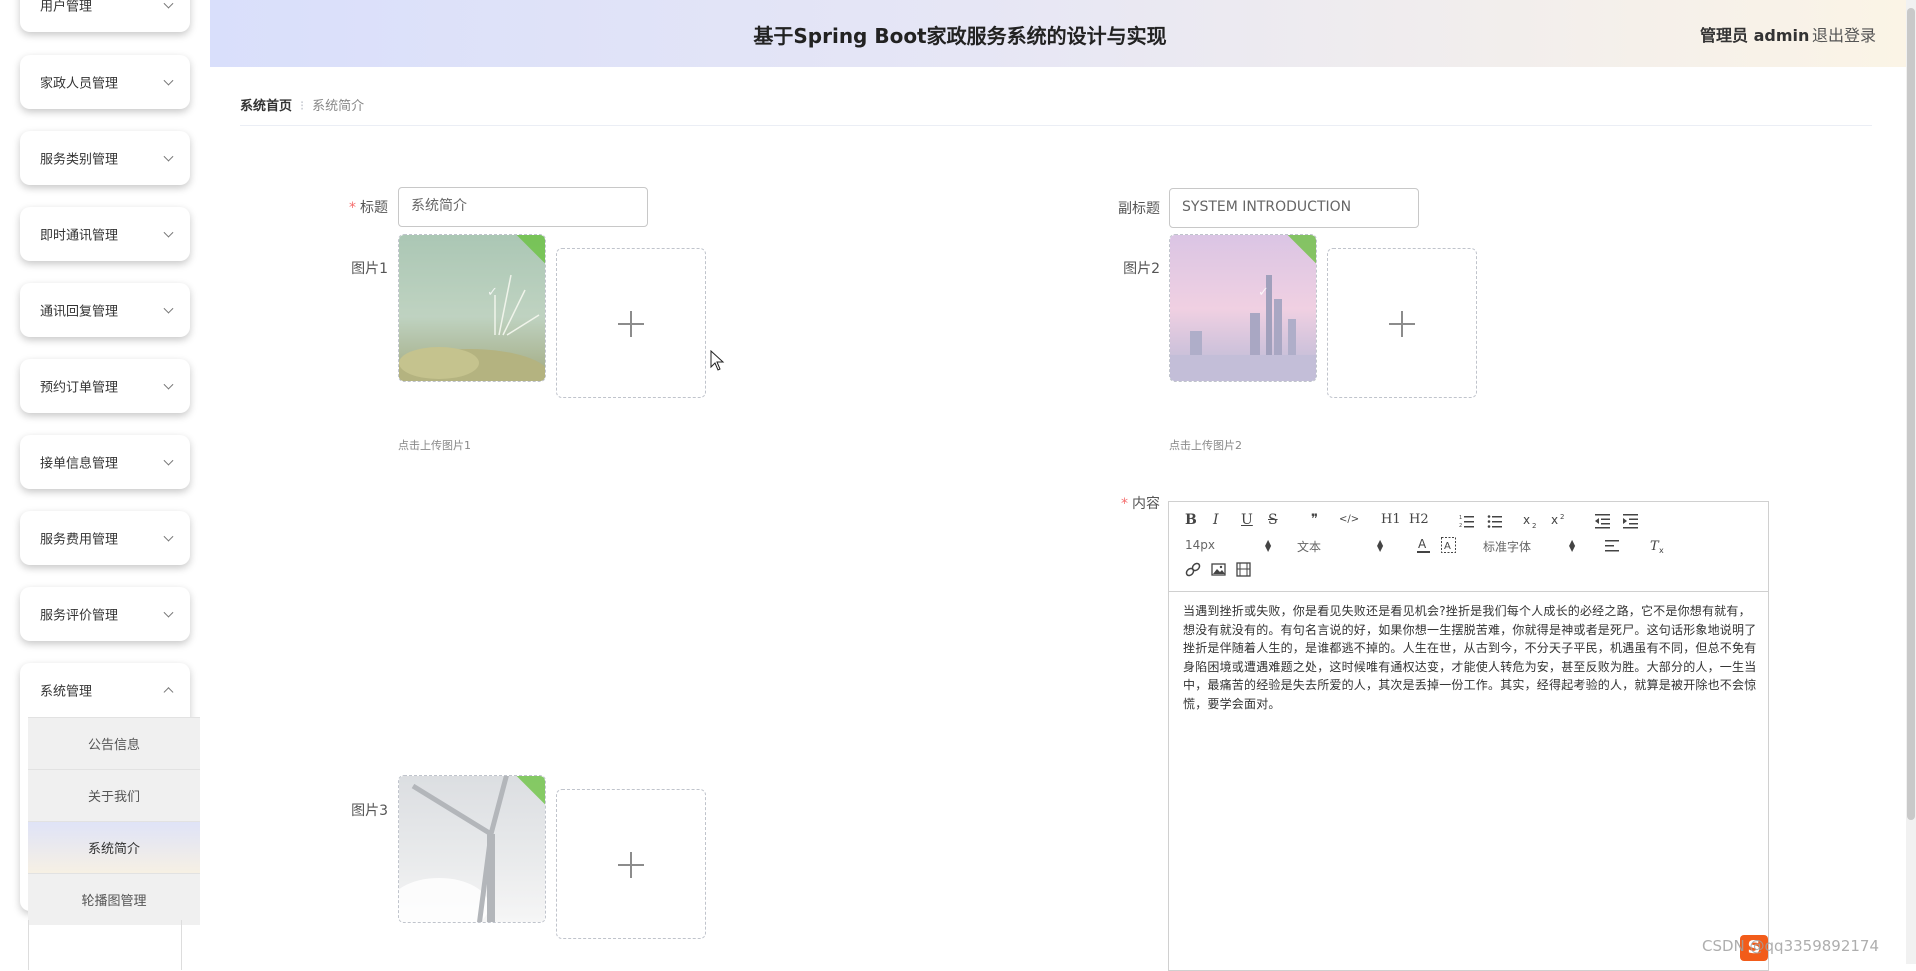 This screenshot has width=1916, height=971. Describe the element at coordinates (1755, 35) in the screenshot. I see `current-user: 管理员 admin` at that location.